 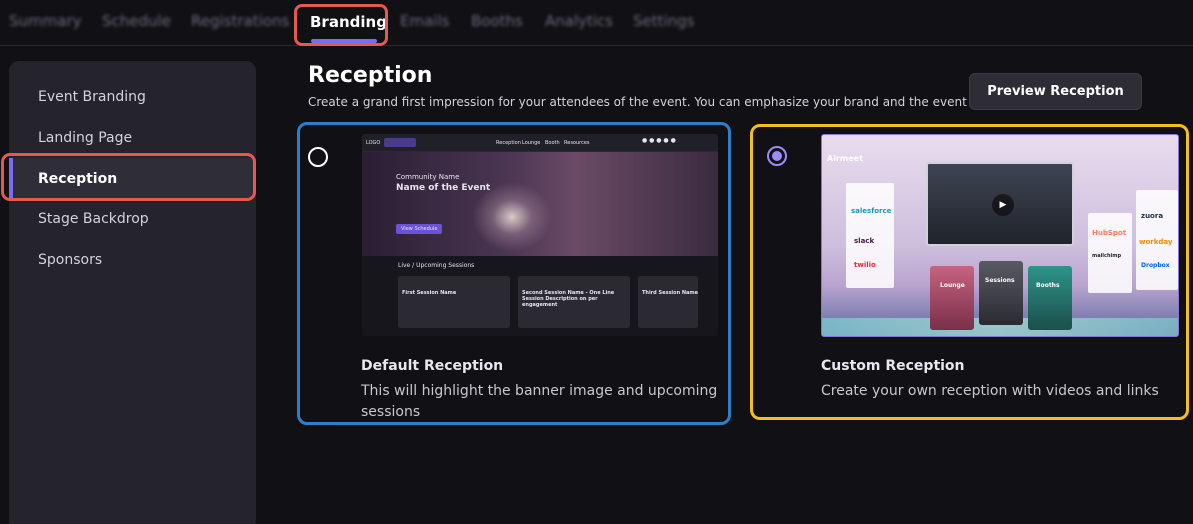 What do you see at coordinates (577, 143) in the screenshot?
I see `preview-nav-resources: Resources` at bounding box center [577, 143].